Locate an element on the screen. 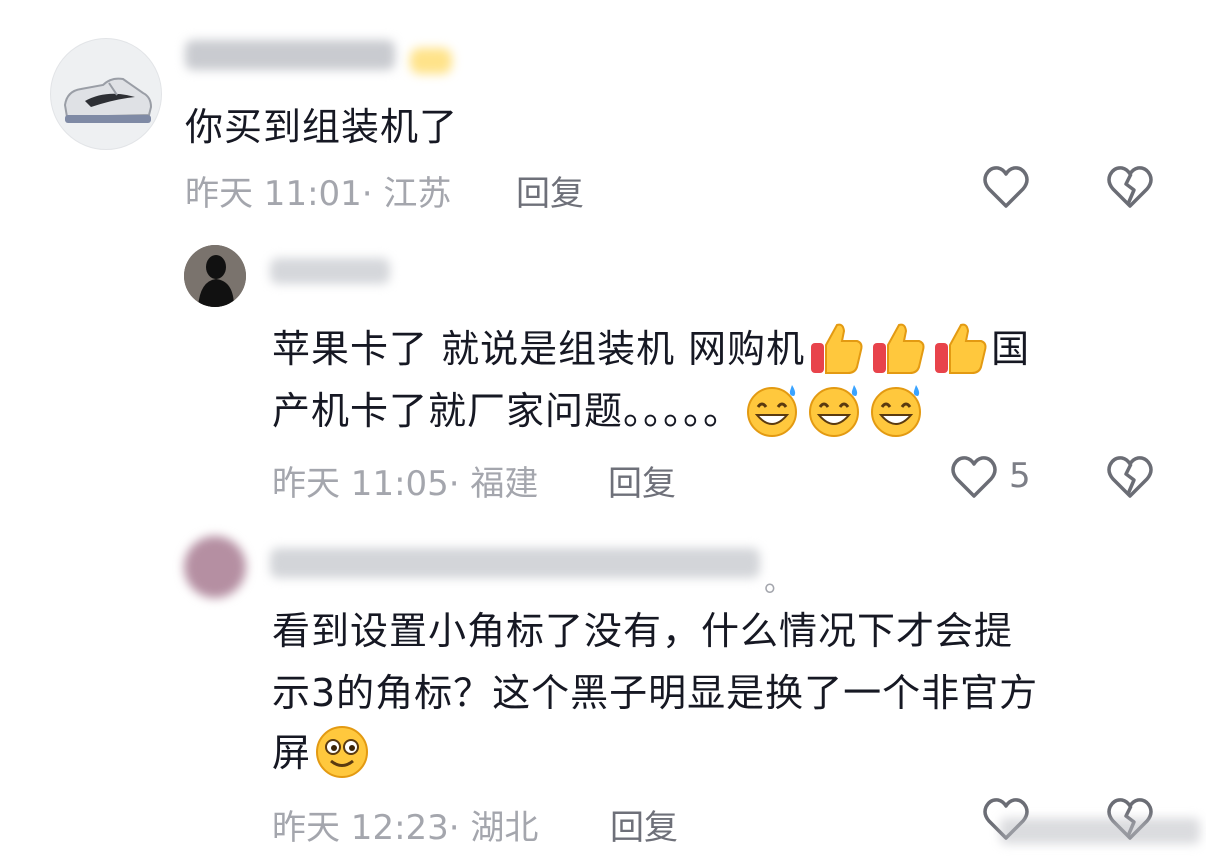 This screenshot has height=864, width=1206. username-tail: 。 is located at coordinates (779, 581).